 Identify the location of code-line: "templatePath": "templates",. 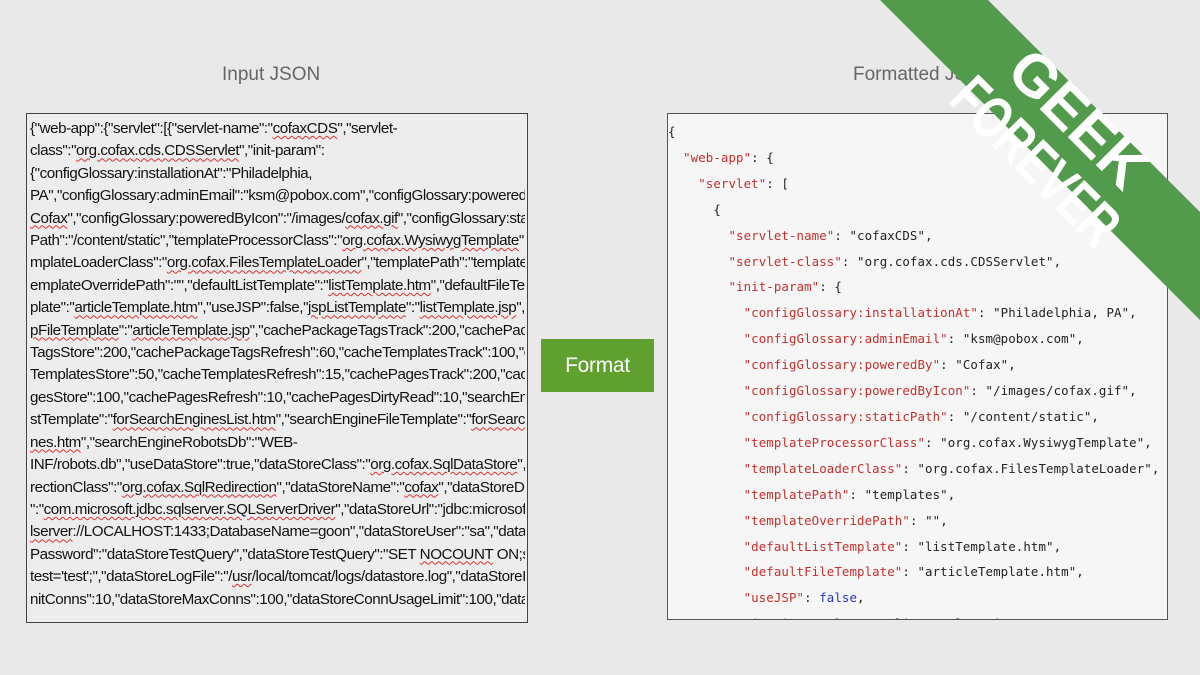
(917, 495).